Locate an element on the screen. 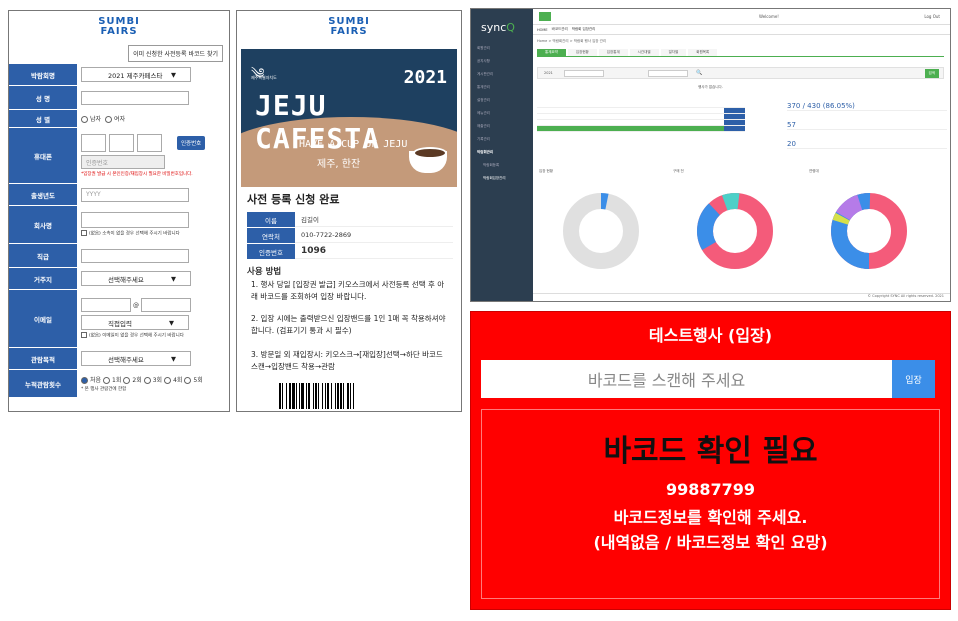 The image size is (958, 621). stats-table is located at coordinates (641, 130).